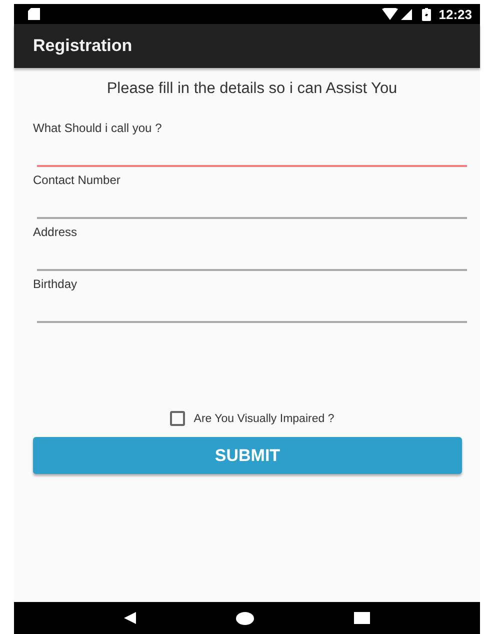 Image resolution: width=485 pixels, height=634 pixels. What do you see at coordinates (82, 46) in the screenshot?
I see `app-bar-title: Registration` at bounding box center [82, 46].